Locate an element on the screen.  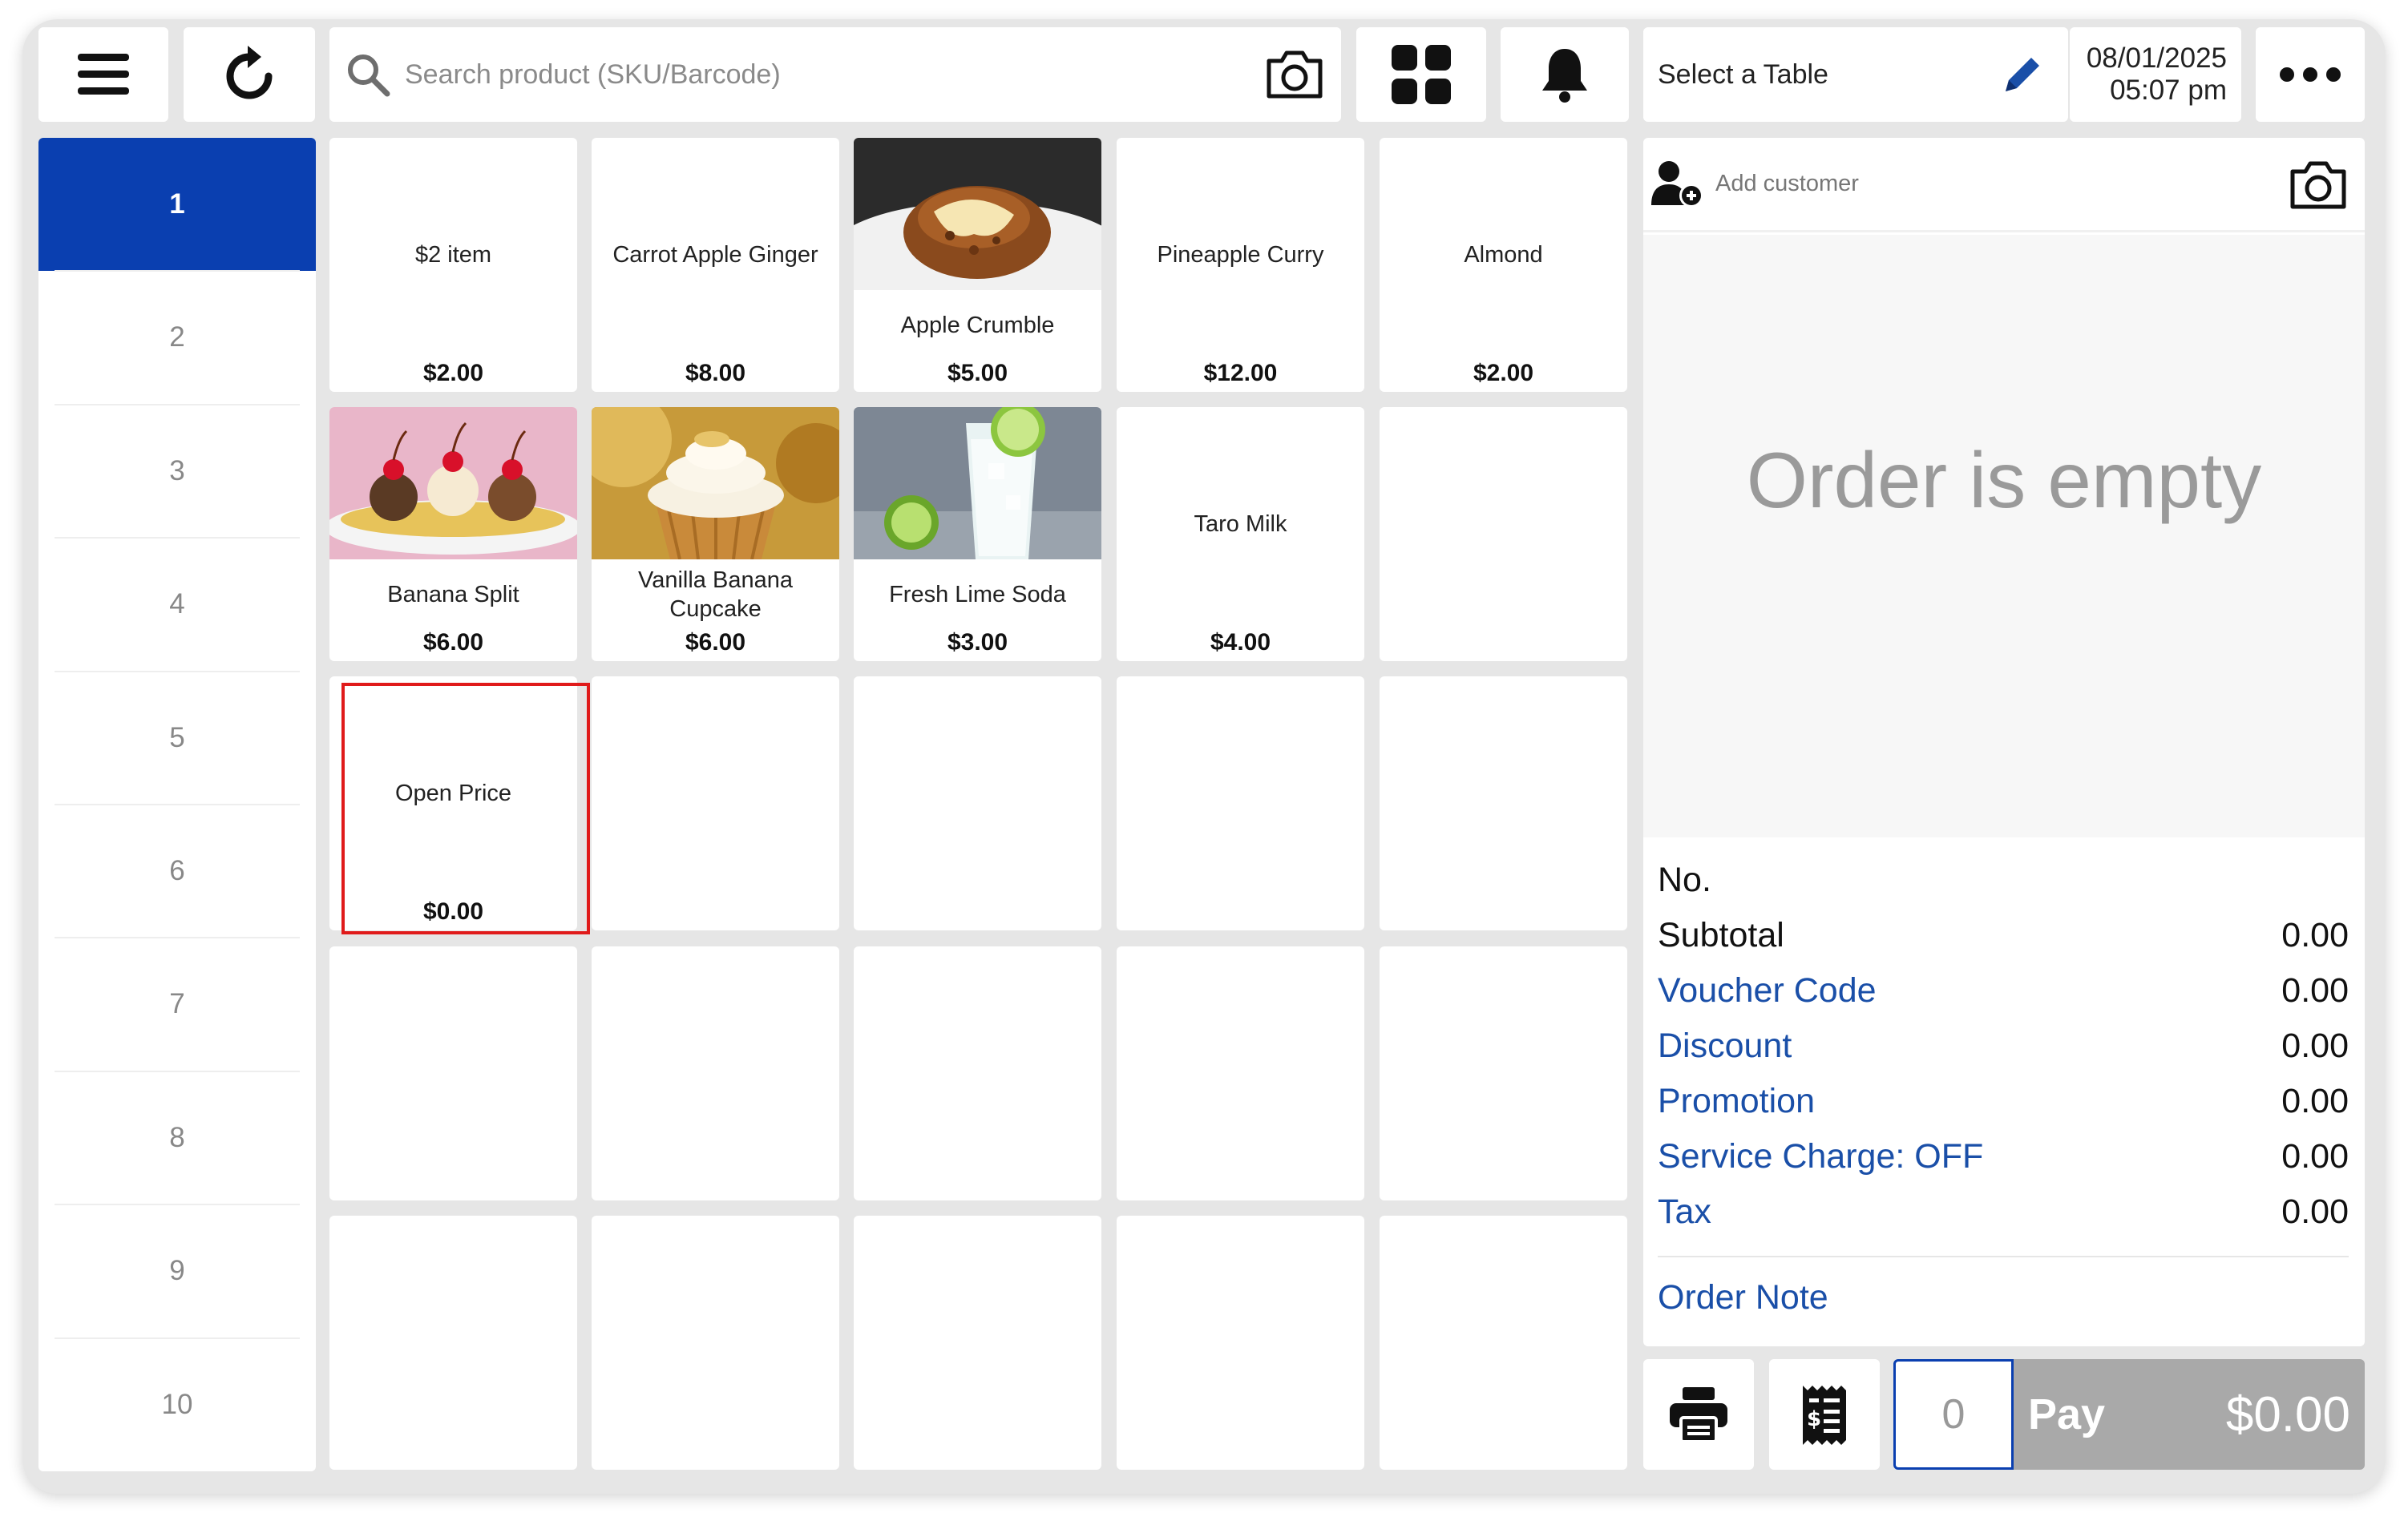
product-tile-fresh-lime-soda: Fresh Lime Soda $3.00 is located at coordinates (977, 534).